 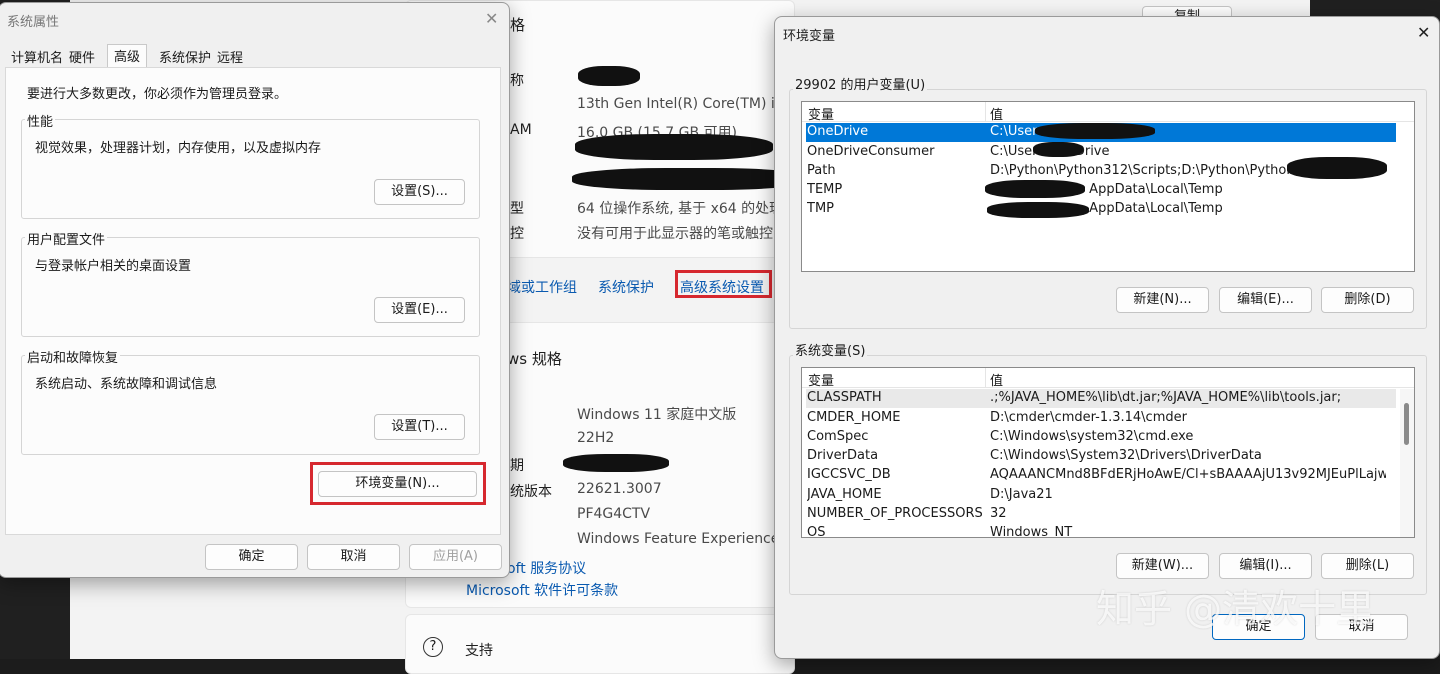 I want to click on system-delete-button: 删除(L), so click(x=1367, y=566).